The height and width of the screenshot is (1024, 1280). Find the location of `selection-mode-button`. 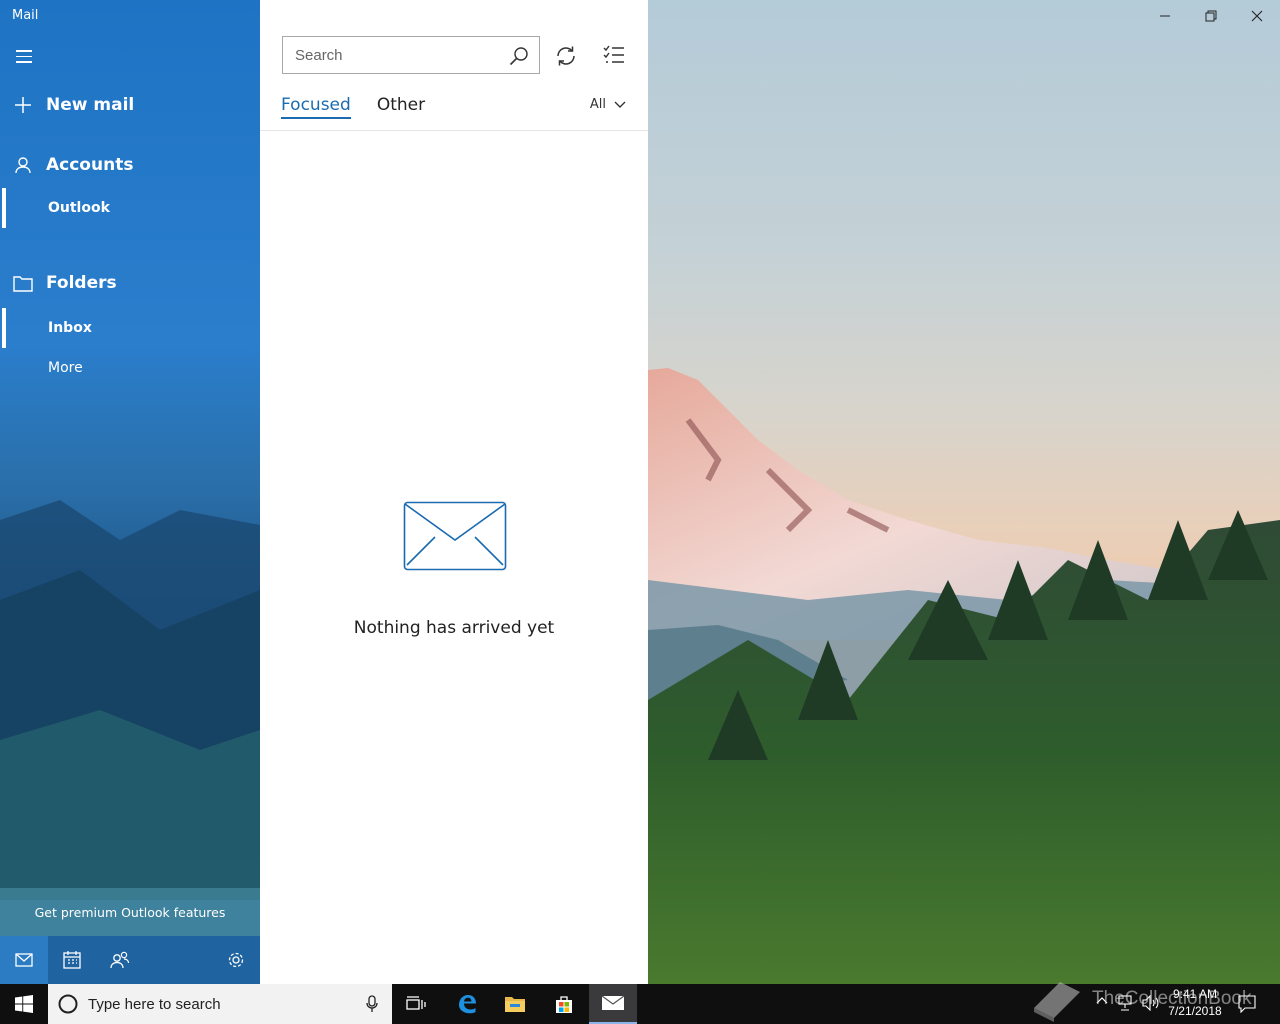

selection-mode-button is located at coordinates (615, 56).